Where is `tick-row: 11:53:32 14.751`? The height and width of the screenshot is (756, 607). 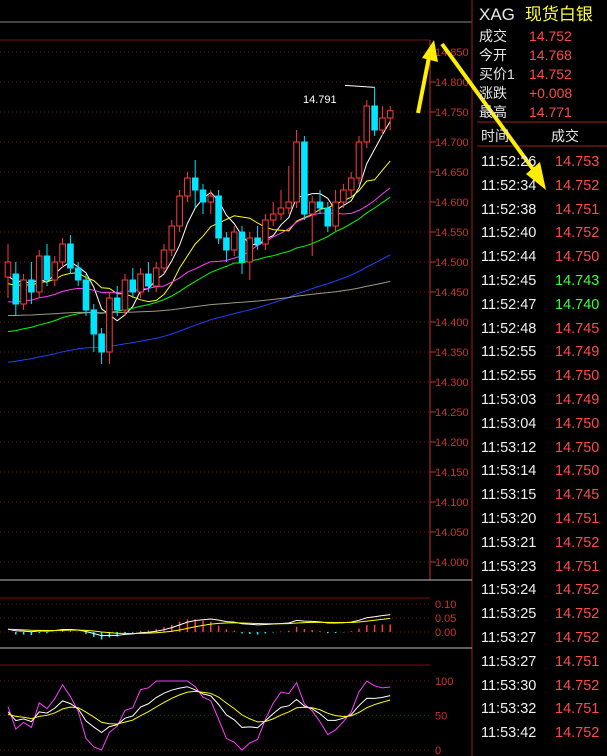 tick-row: 11:53:32 14.751 is located at coordinates (543, 709).